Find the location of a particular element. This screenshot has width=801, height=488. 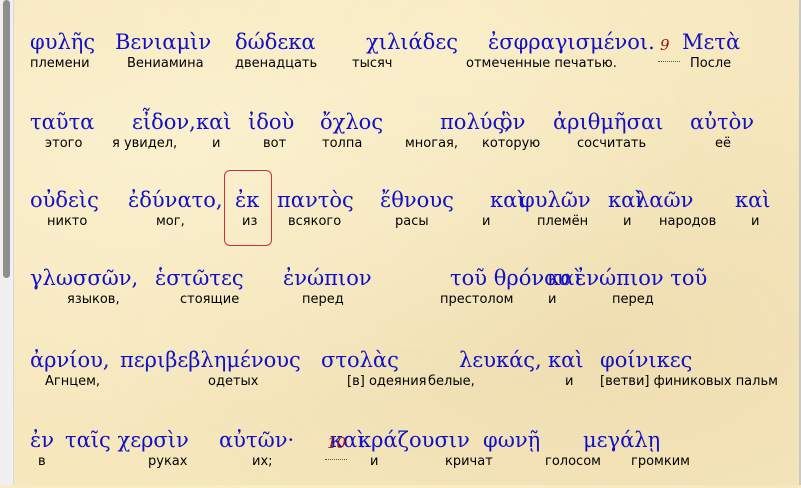

greek-word-text: ἐν is located at coordinates (42, 440).